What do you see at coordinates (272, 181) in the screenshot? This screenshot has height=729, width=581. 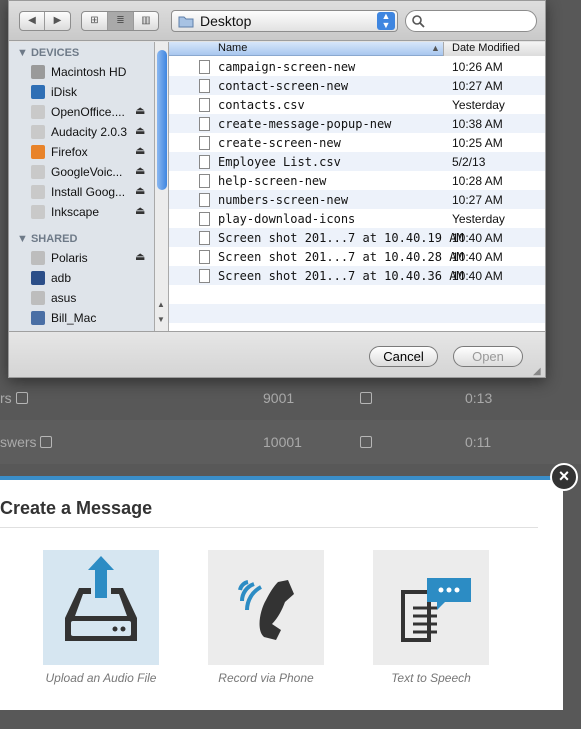 I see `file-name: help-screen-new` at bounding box center [272, 181].